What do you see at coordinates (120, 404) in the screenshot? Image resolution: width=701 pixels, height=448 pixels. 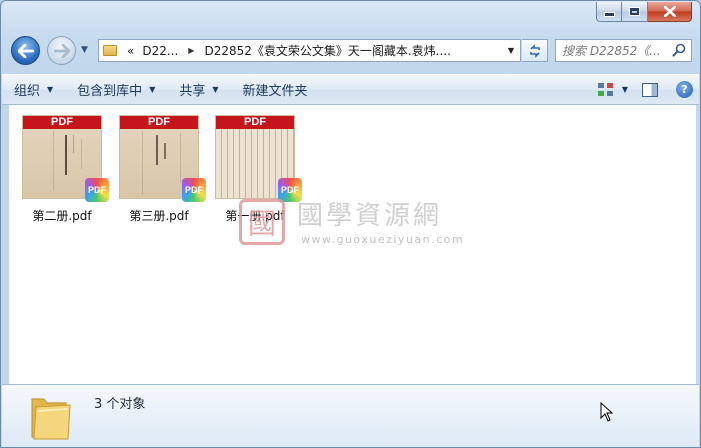 I see `item-count: 3 个对象` at bounding box center [120, 404].